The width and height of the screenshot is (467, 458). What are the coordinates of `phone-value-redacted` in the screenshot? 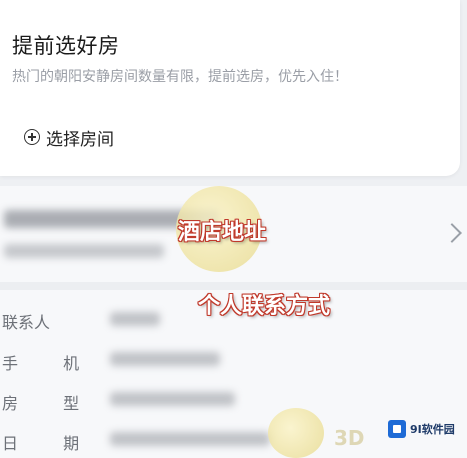 It's located at (165, 359).